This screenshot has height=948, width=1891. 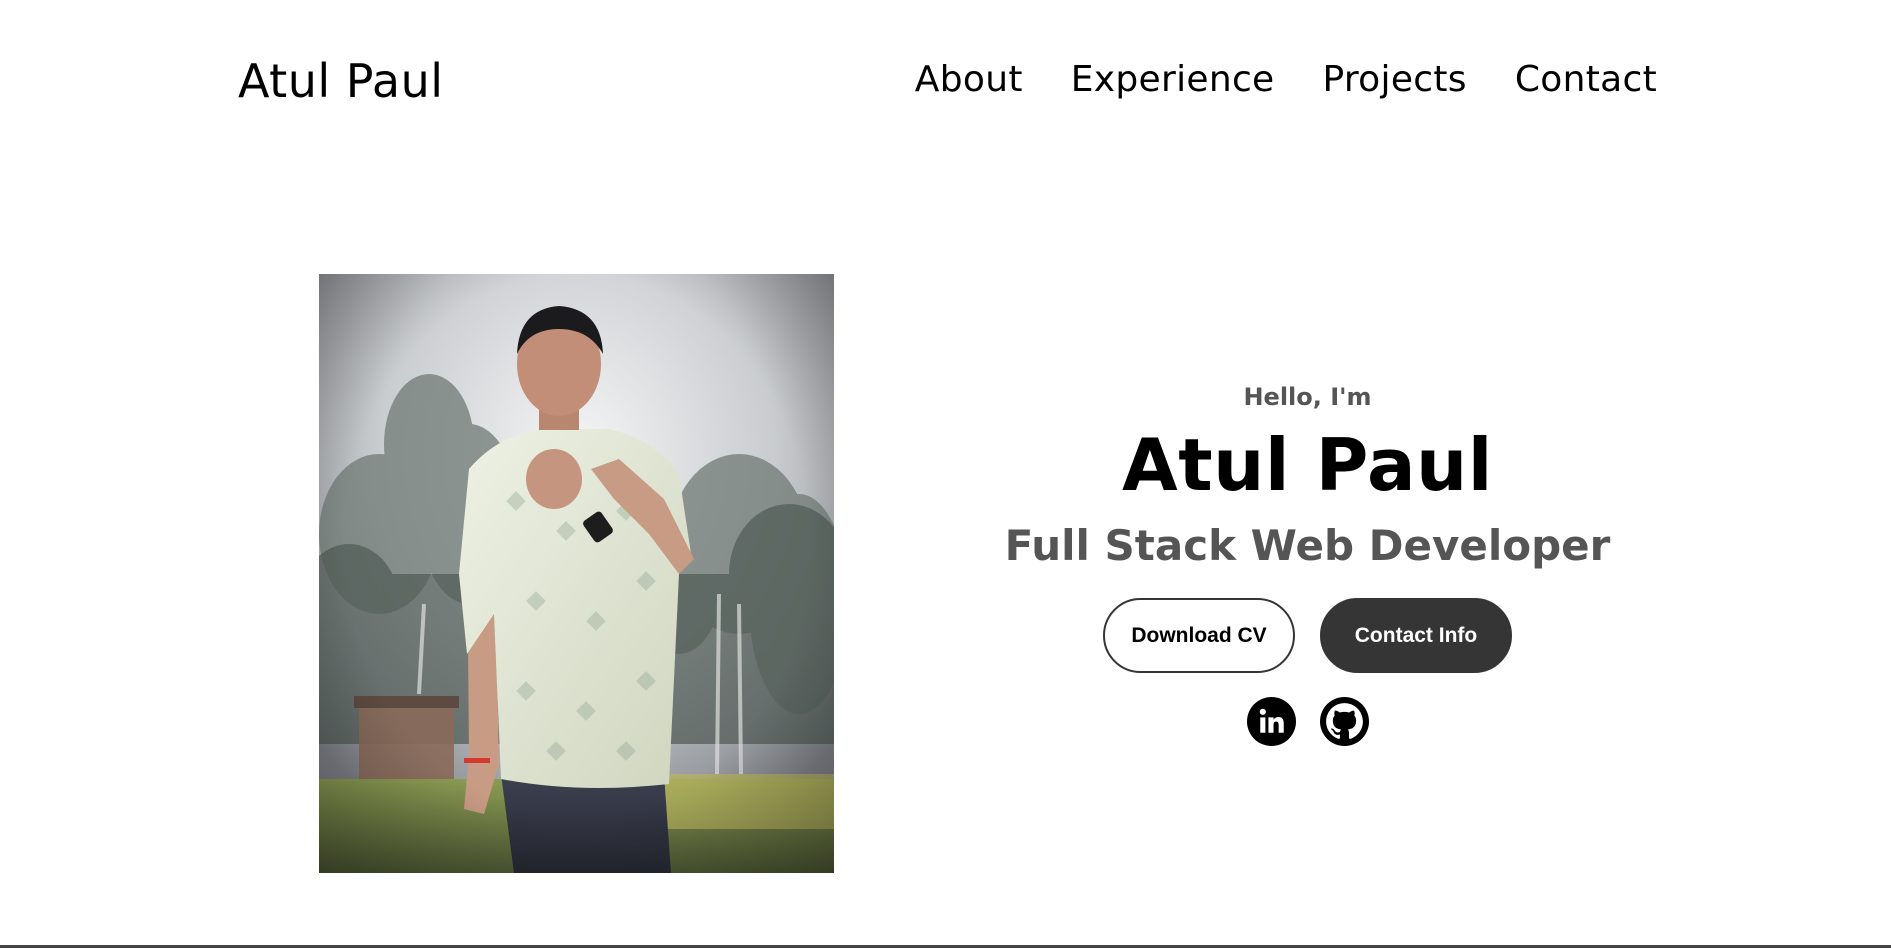 I want to click on nav-link-experience: Experience, so click(x=1173, y=79).